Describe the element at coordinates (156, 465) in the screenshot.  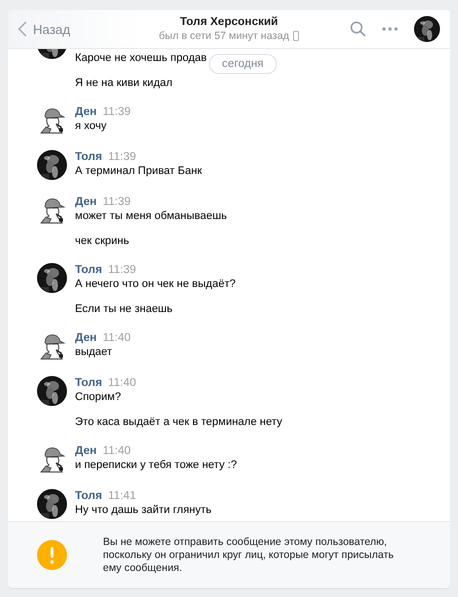
I see `message-text: и переписки у тебя тоже нету :?` at that location.